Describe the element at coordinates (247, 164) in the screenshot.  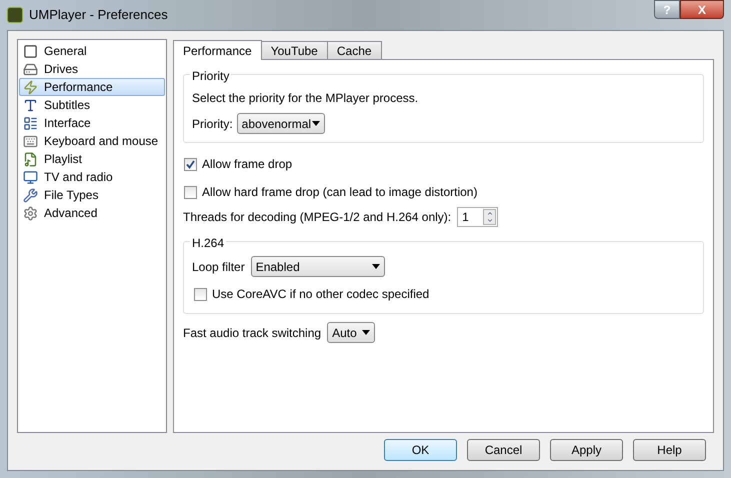
I see `checkbox-label: Allow frame drop` at that location.